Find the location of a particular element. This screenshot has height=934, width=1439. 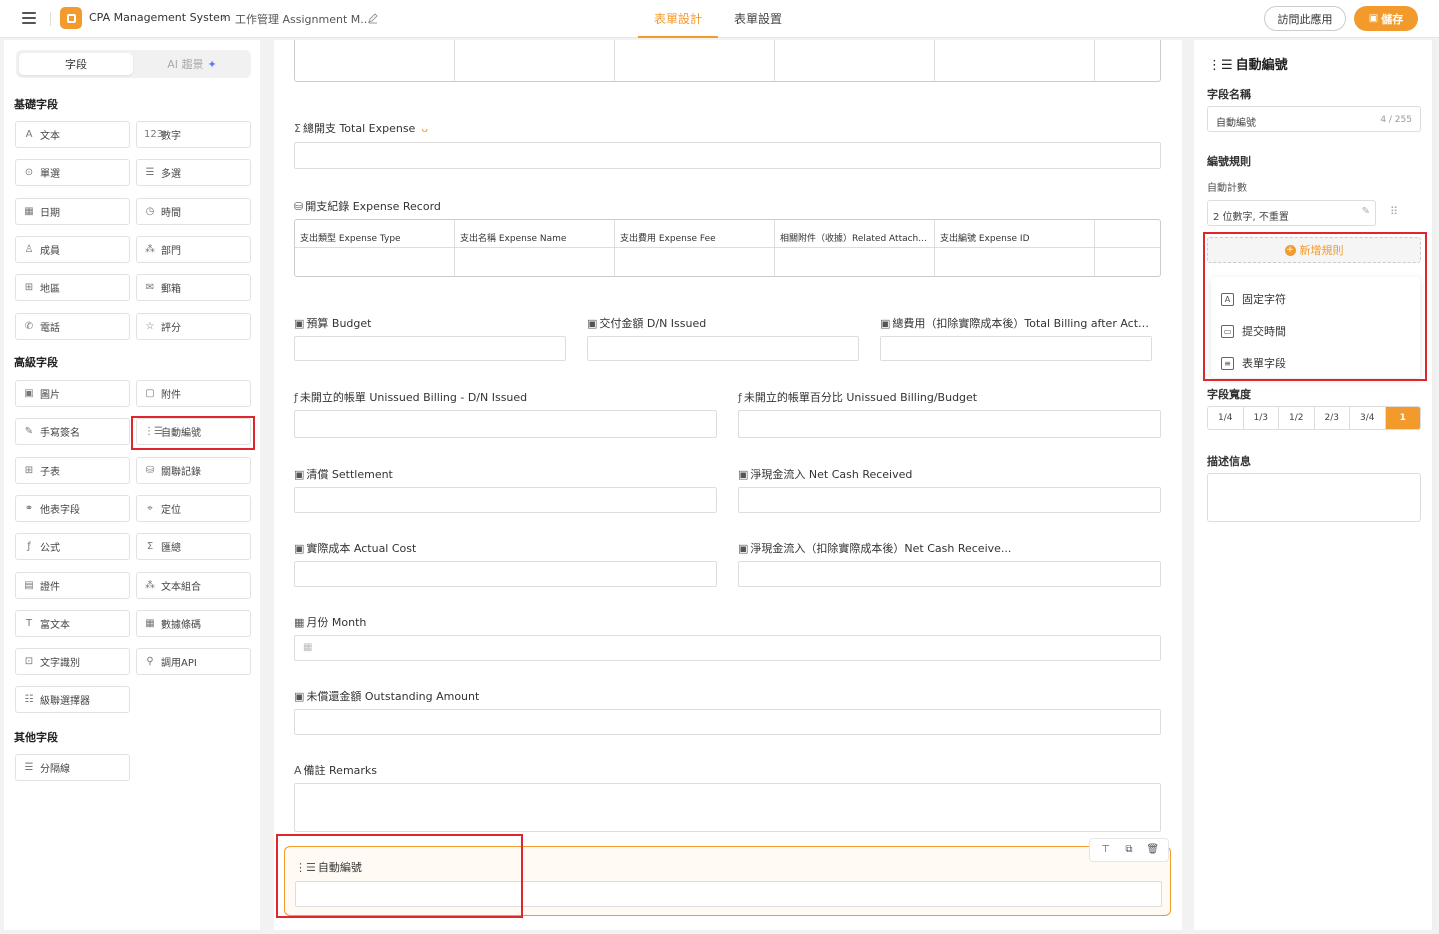

tab-fields: 字段 is located at coordinates (76, 64).